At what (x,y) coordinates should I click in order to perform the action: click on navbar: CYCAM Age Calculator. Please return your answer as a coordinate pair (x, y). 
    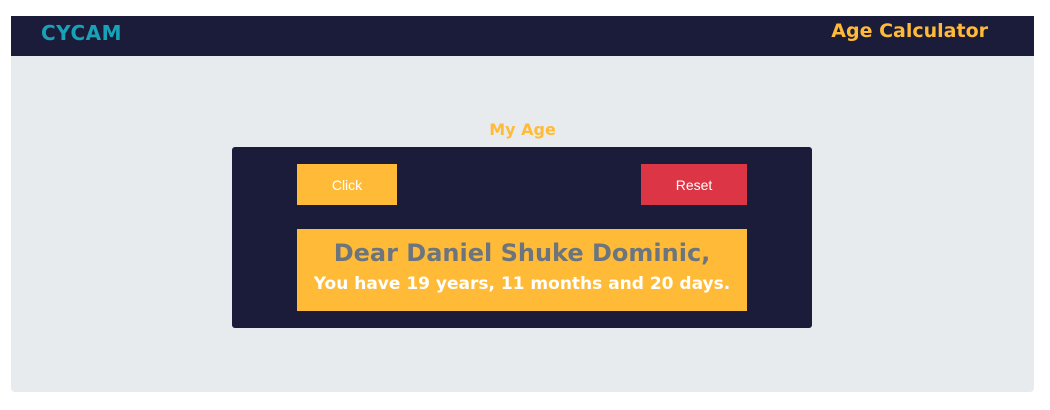
    Looking at the image, I should click on (522, 36).